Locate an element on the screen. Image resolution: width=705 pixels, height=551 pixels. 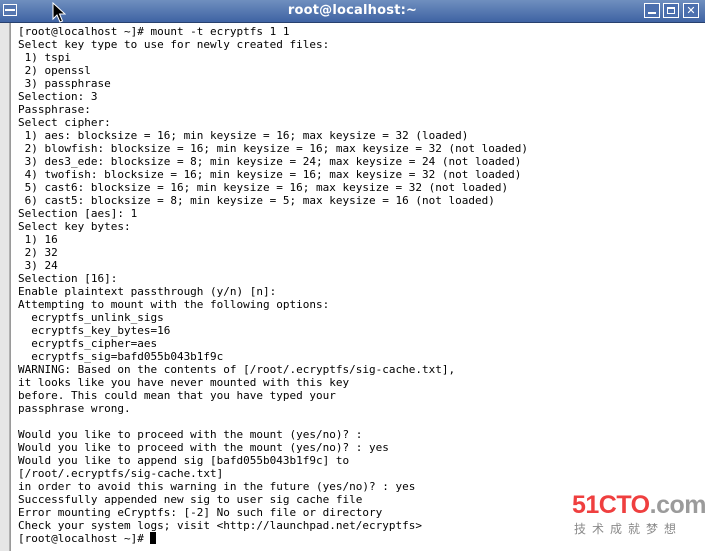
terminal-line: passphrase wrong. is located at coordinates (74, 408).